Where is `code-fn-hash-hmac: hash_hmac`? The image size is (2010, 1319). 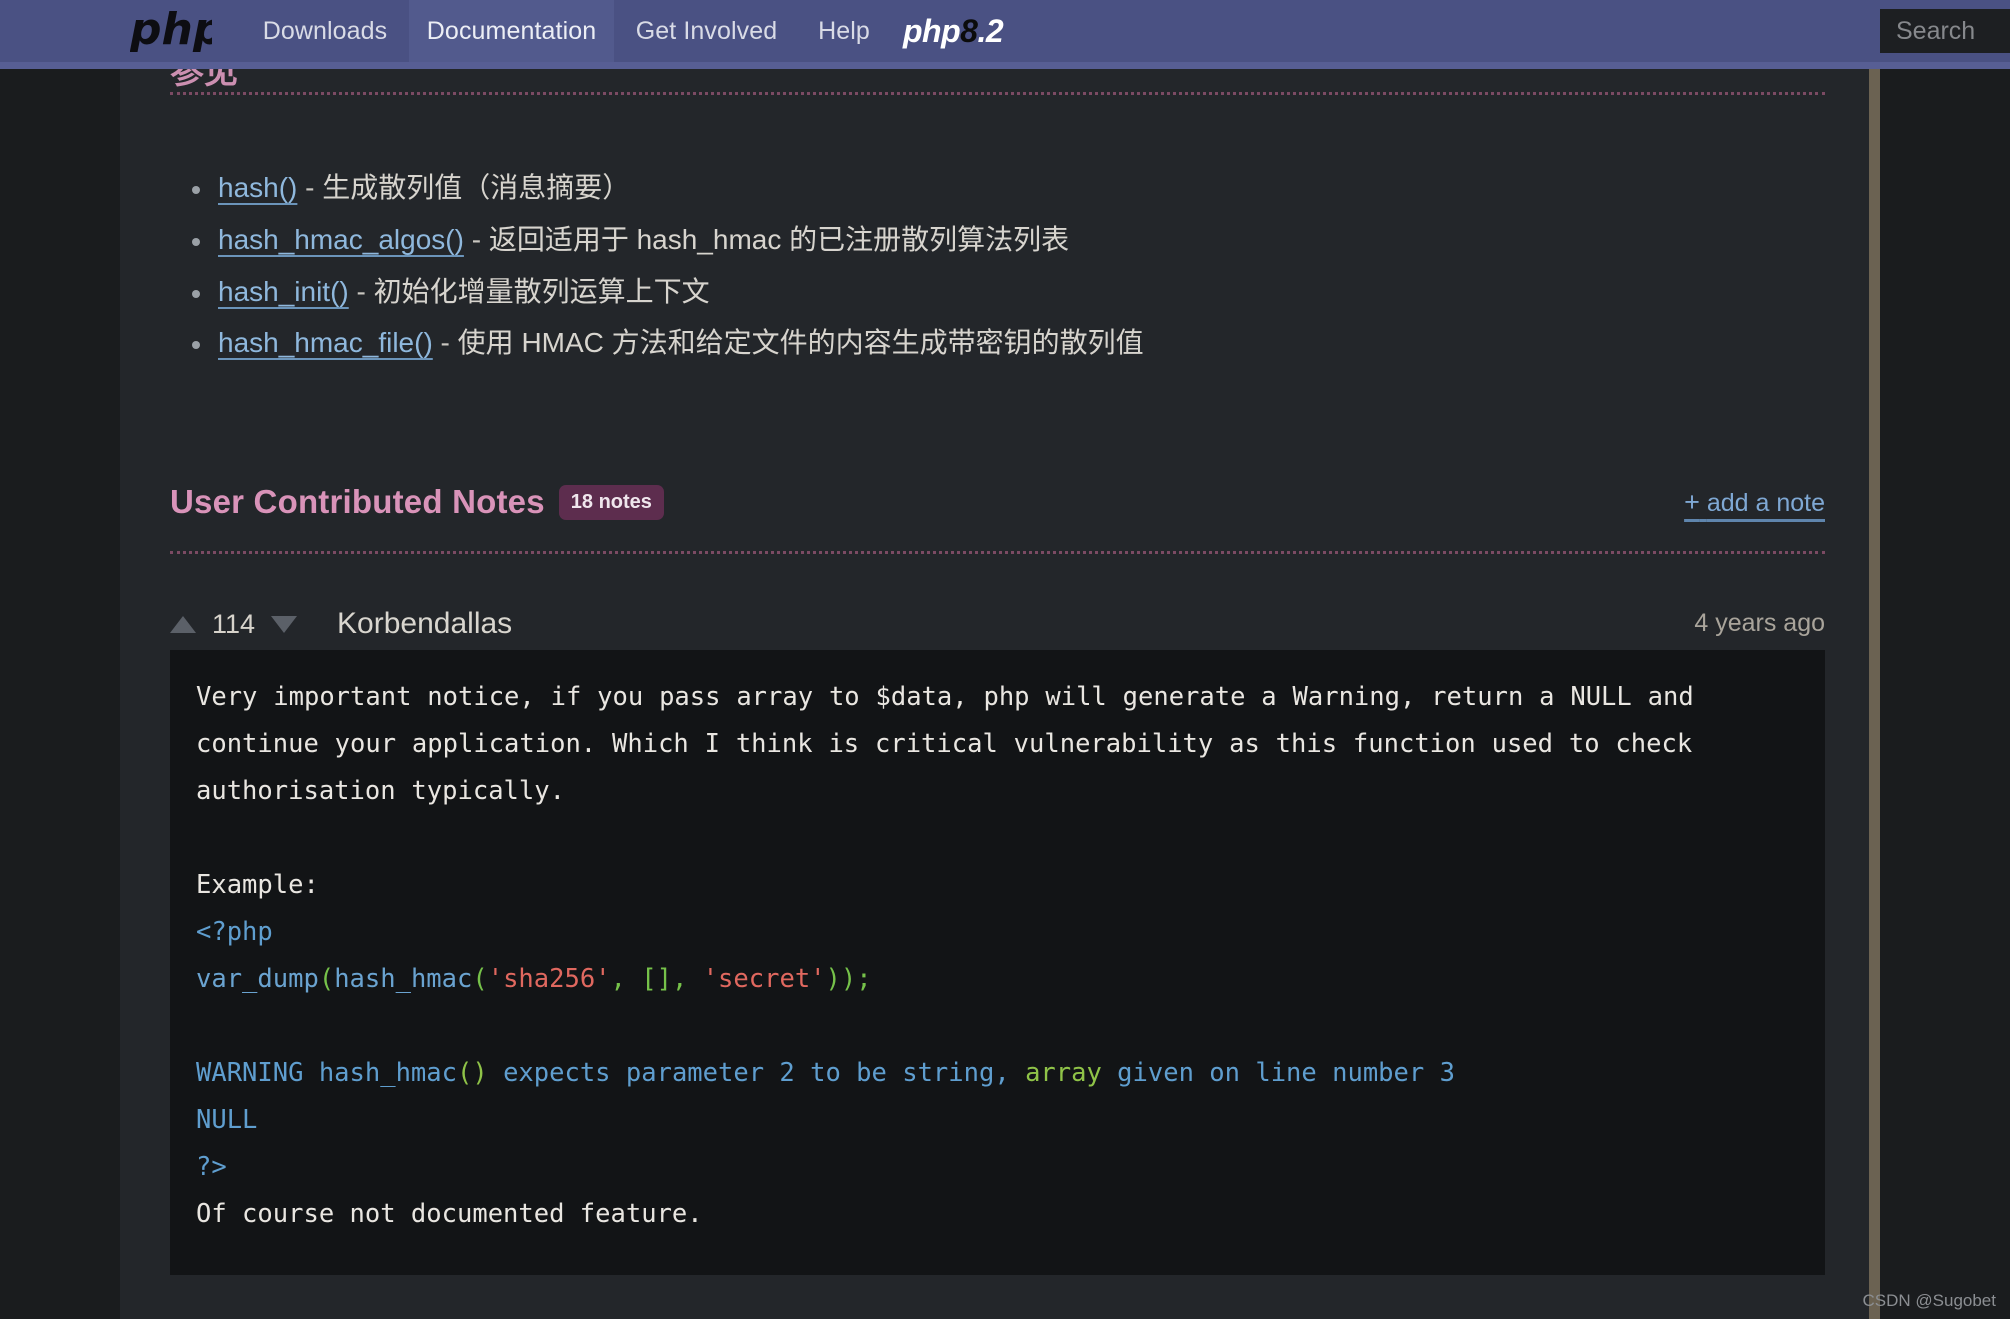
code-fn-hash-hmac: hash_hmac is located at coordinates (403, 979).